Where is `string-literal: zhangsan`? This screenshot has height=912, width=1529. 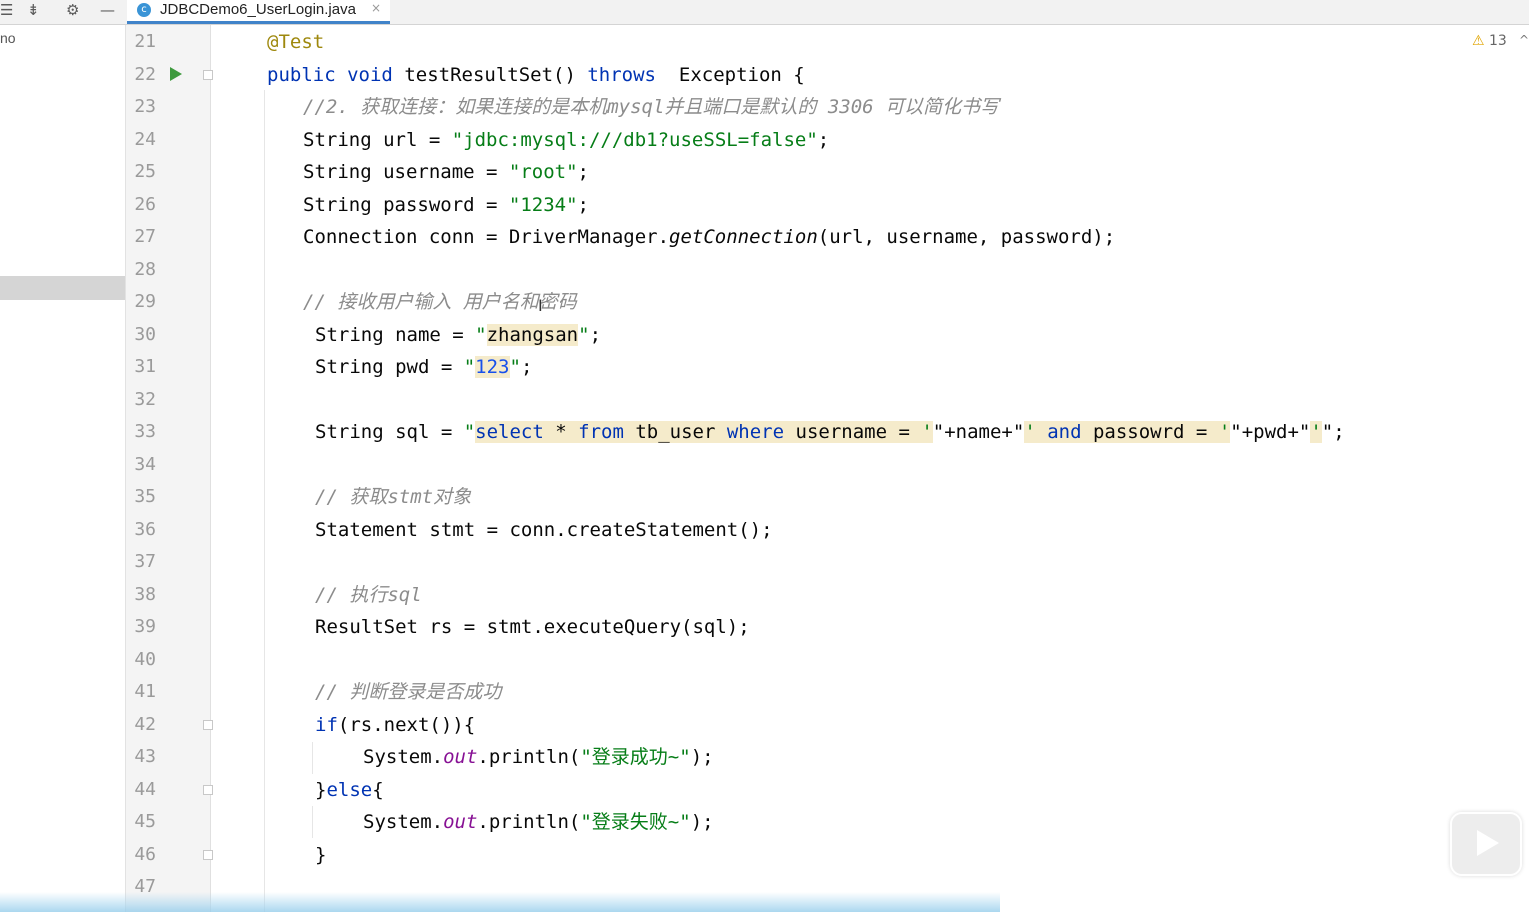 string-literal: zhangsan is located at coordinates (532, 335).